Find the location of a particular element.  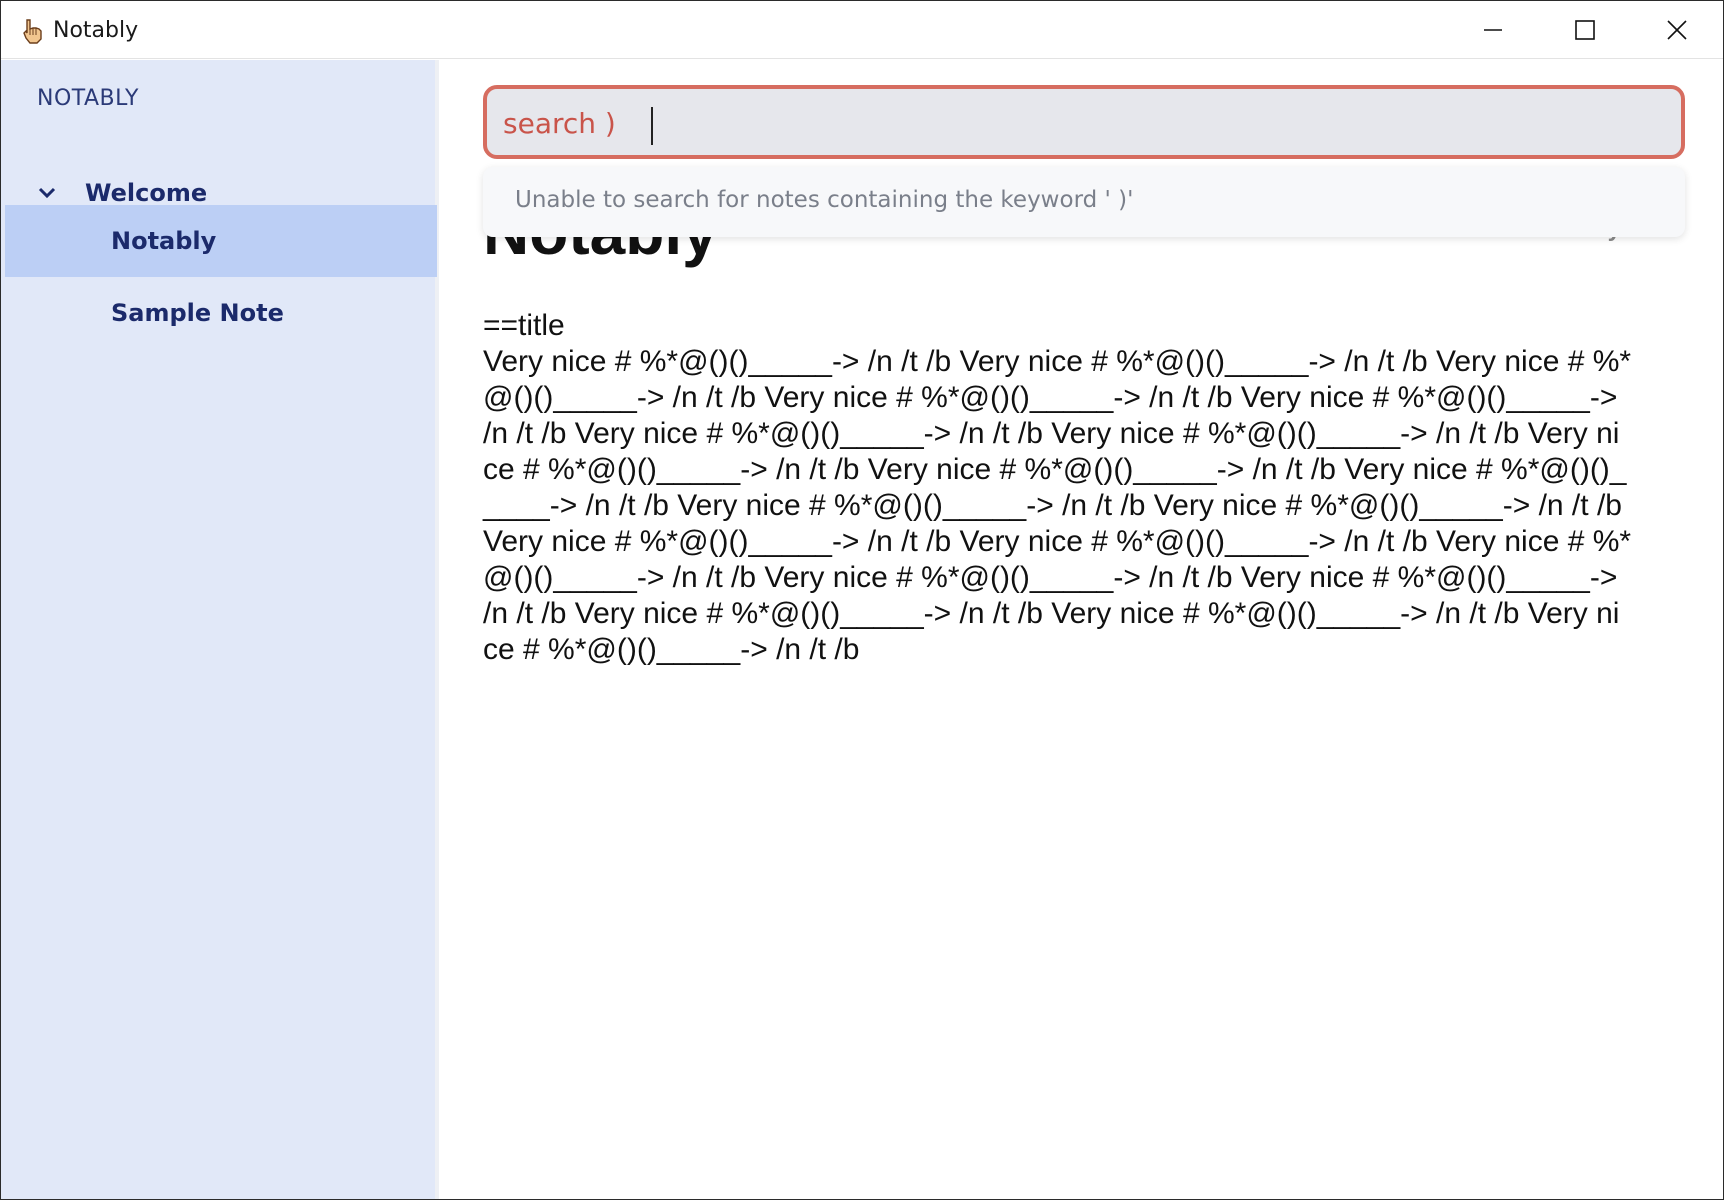

sidebar-item-notably: Notably is located at coordinates (221, 241).